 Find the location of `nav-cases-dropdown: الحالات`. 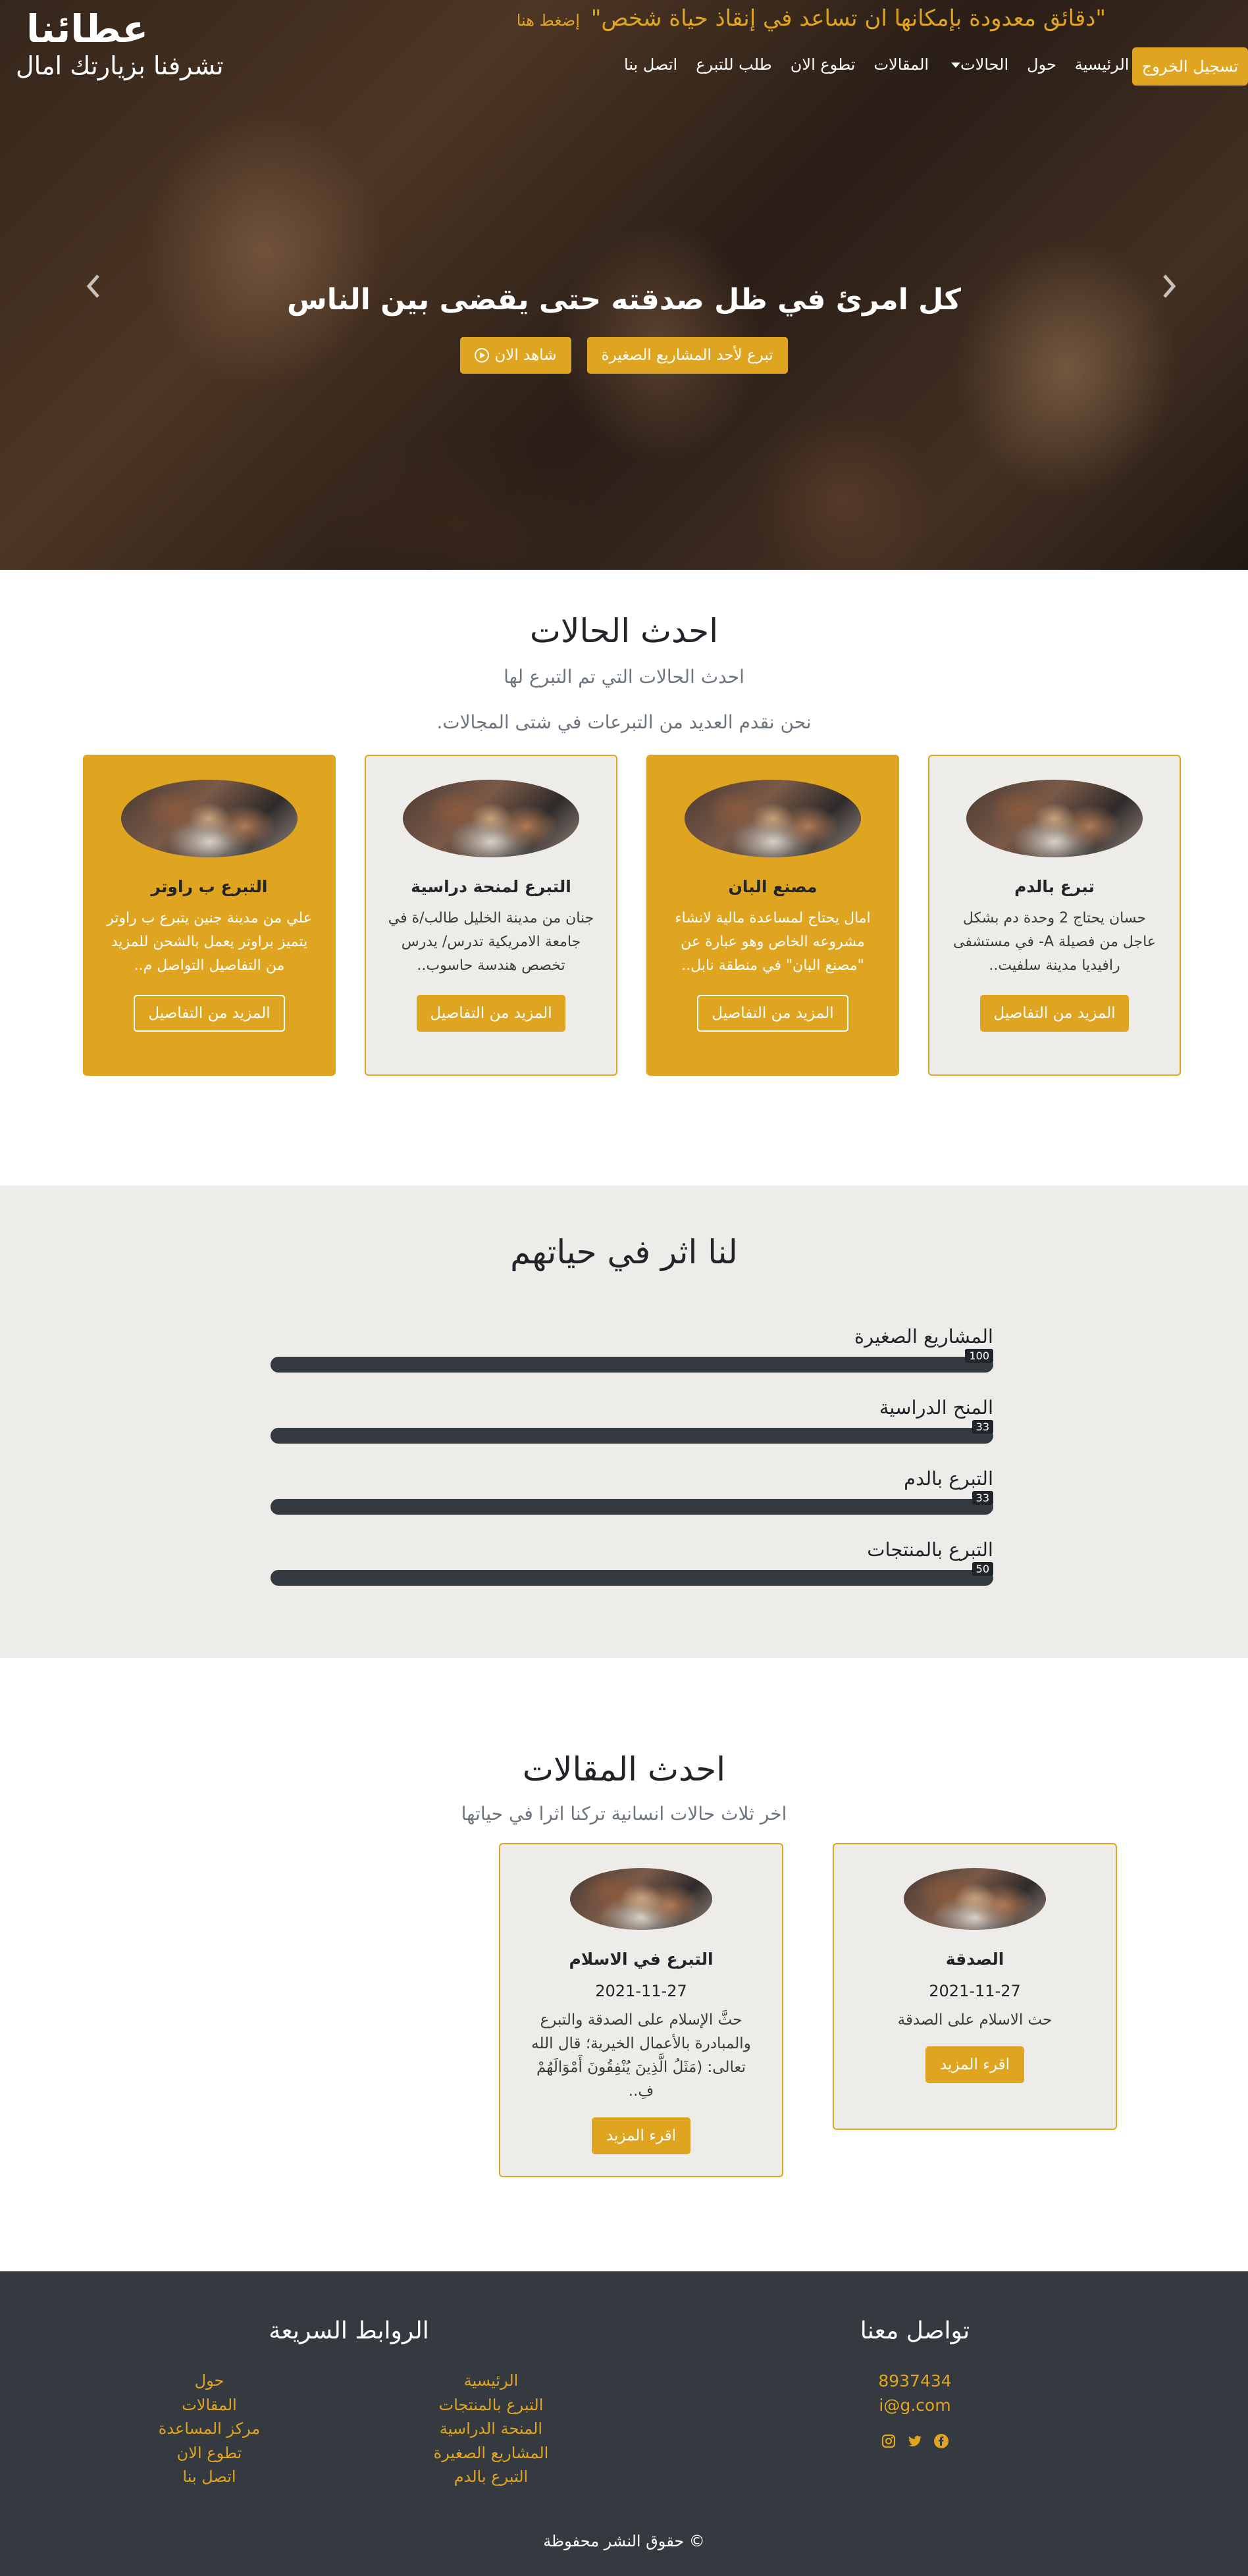

nav-cases-dropdown: الحالات is located at coordinates (977, 64).